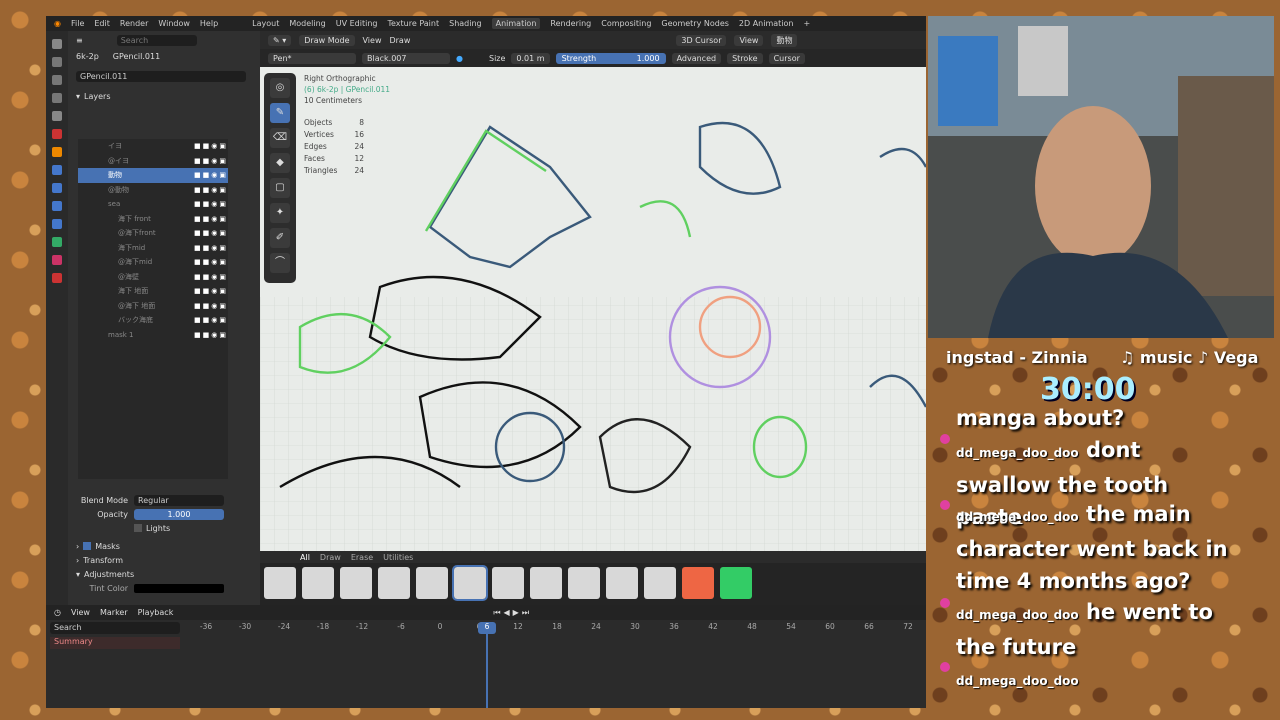 The width and height of the screenshot is (1280, 720). Describe the element at coordinates (516, 23) in the screenshot. I see `tab-animation: Animation` at that location.